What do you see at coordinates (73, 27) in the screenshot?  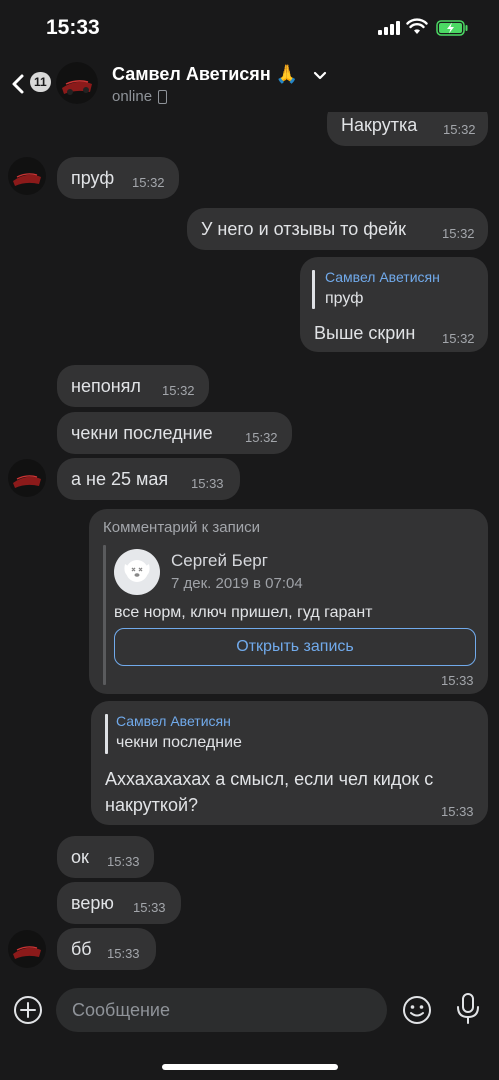 I see `status-time: 15:33` at bounding box center [73, 27].